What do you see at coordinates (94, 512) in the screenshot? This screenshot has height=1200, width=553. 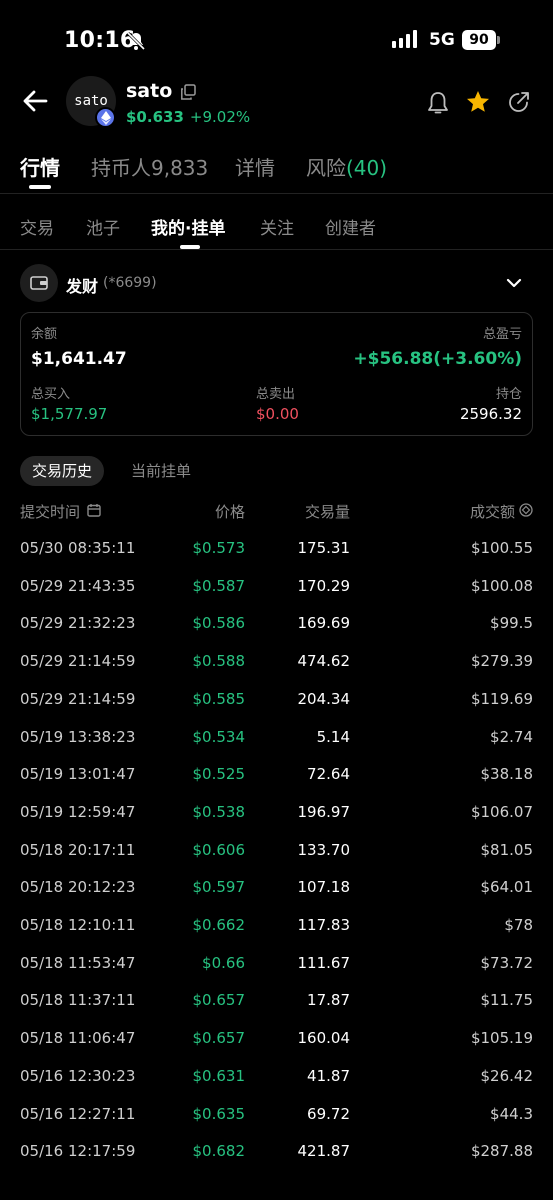 I see `calendar-icon` at bounding box center [94, 512].